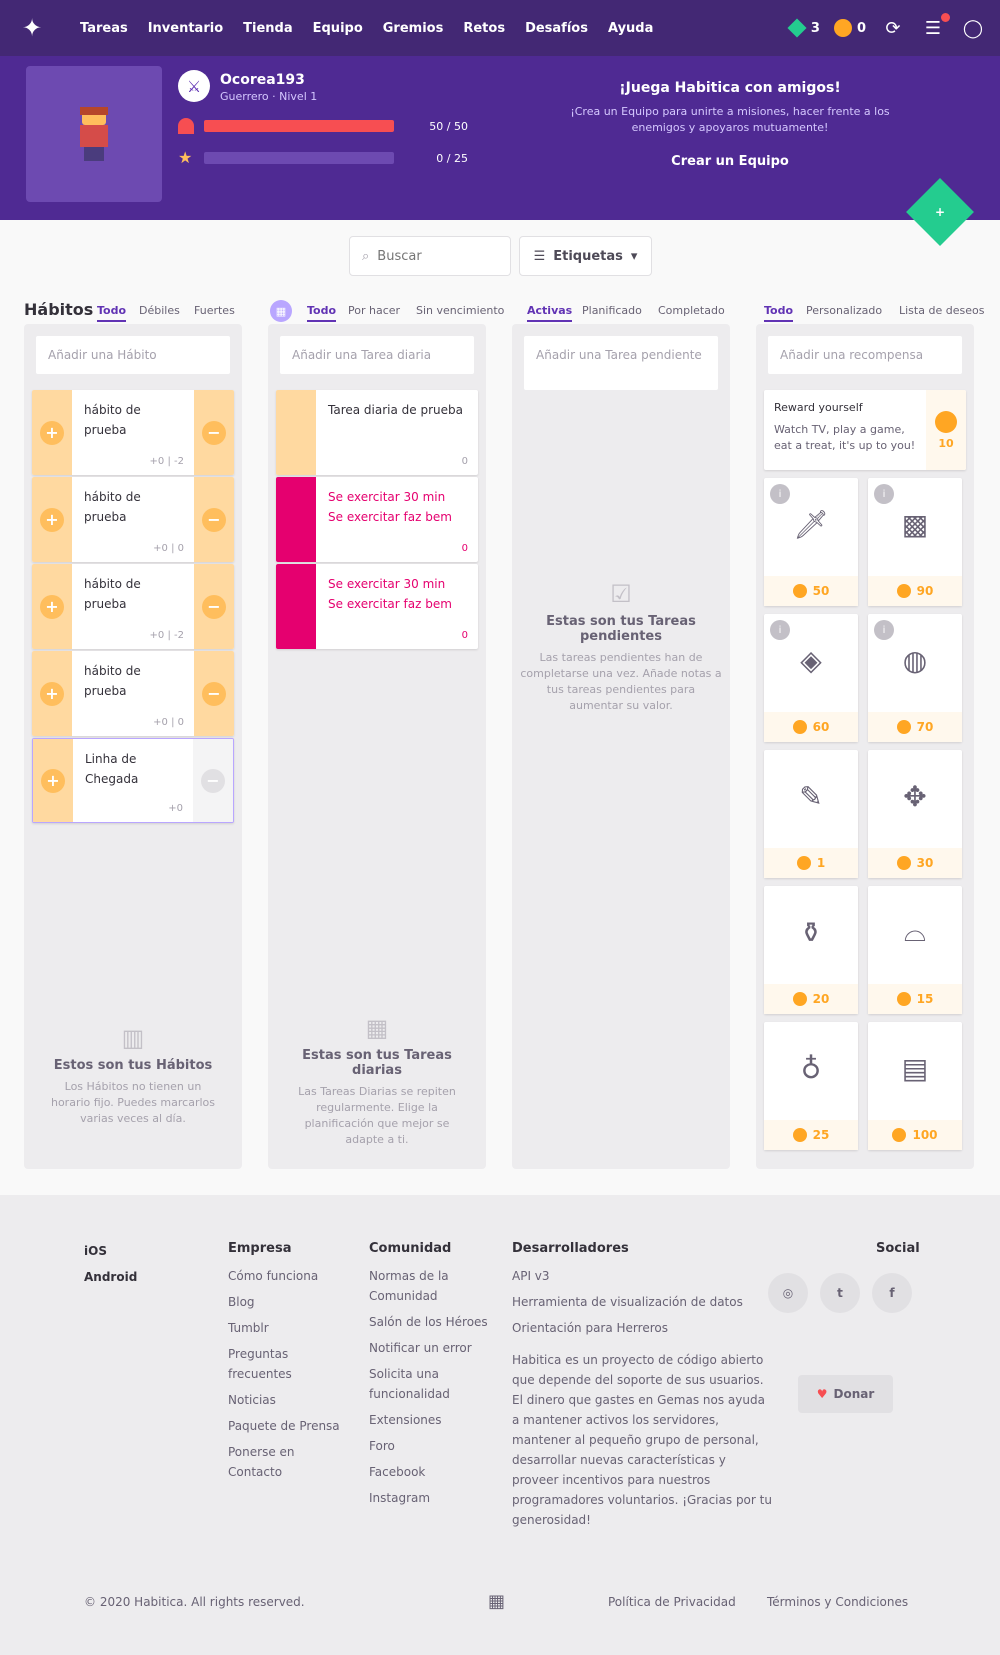 The image size is (1000, 1655). What do you see at coordinates (630, 28) in the screenshot?
I see `nav-help: Ayuda` at bounding box center [630, 28].